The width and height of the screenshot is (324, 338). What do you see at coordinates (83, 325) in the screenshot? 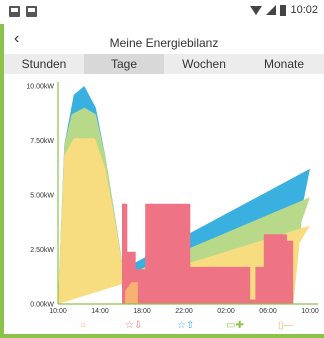
I see `sun-icon: ○` at bounding box center [83, 325].